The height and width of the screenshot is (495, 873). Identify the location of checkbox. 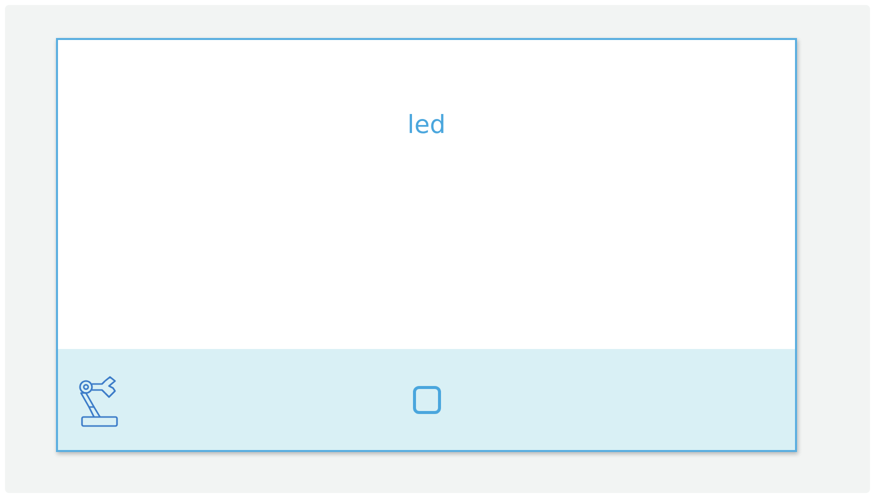
(426, 400).